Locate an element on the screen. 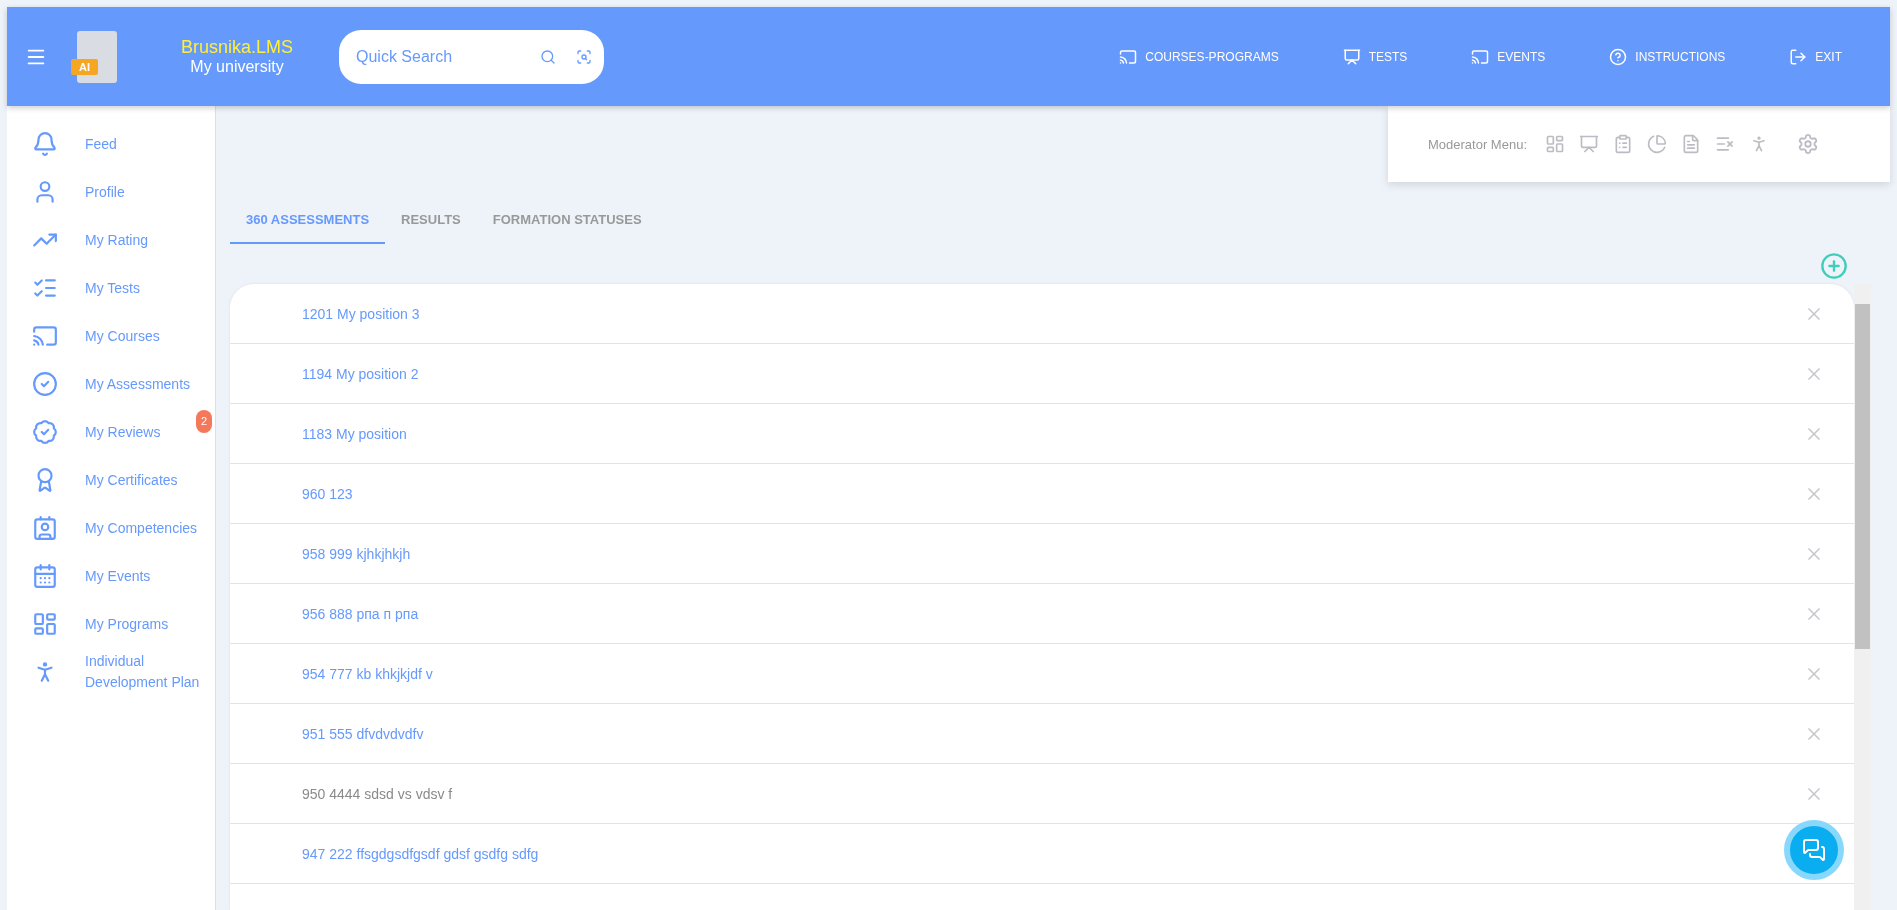  count-badge: 2 is located at coordinates (204, 421).